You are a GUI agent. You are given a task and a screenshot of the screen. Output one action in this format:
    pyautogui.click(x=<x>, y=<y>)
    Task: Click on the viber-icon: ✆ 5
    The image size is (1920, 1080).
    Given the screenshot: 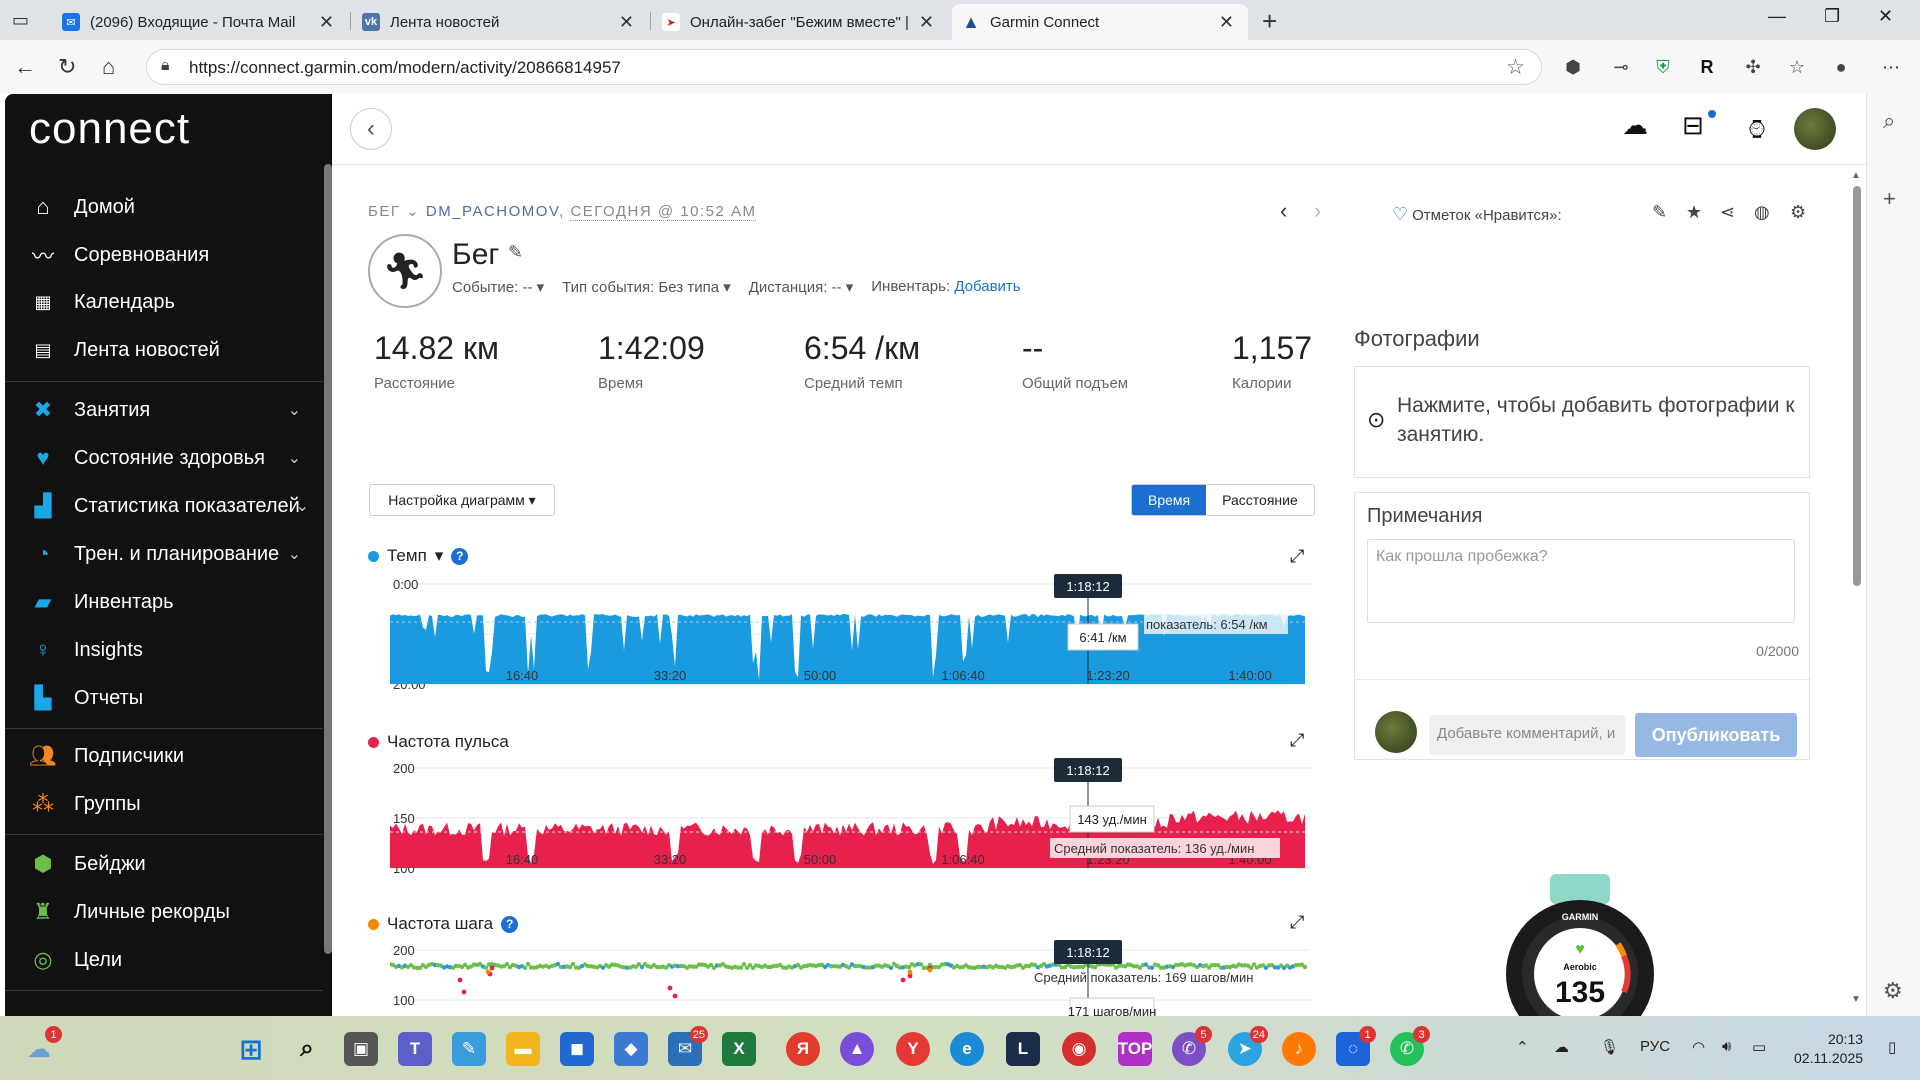 What is the action you would take?
    pyautogui.click(x=1192, y=1046)
    